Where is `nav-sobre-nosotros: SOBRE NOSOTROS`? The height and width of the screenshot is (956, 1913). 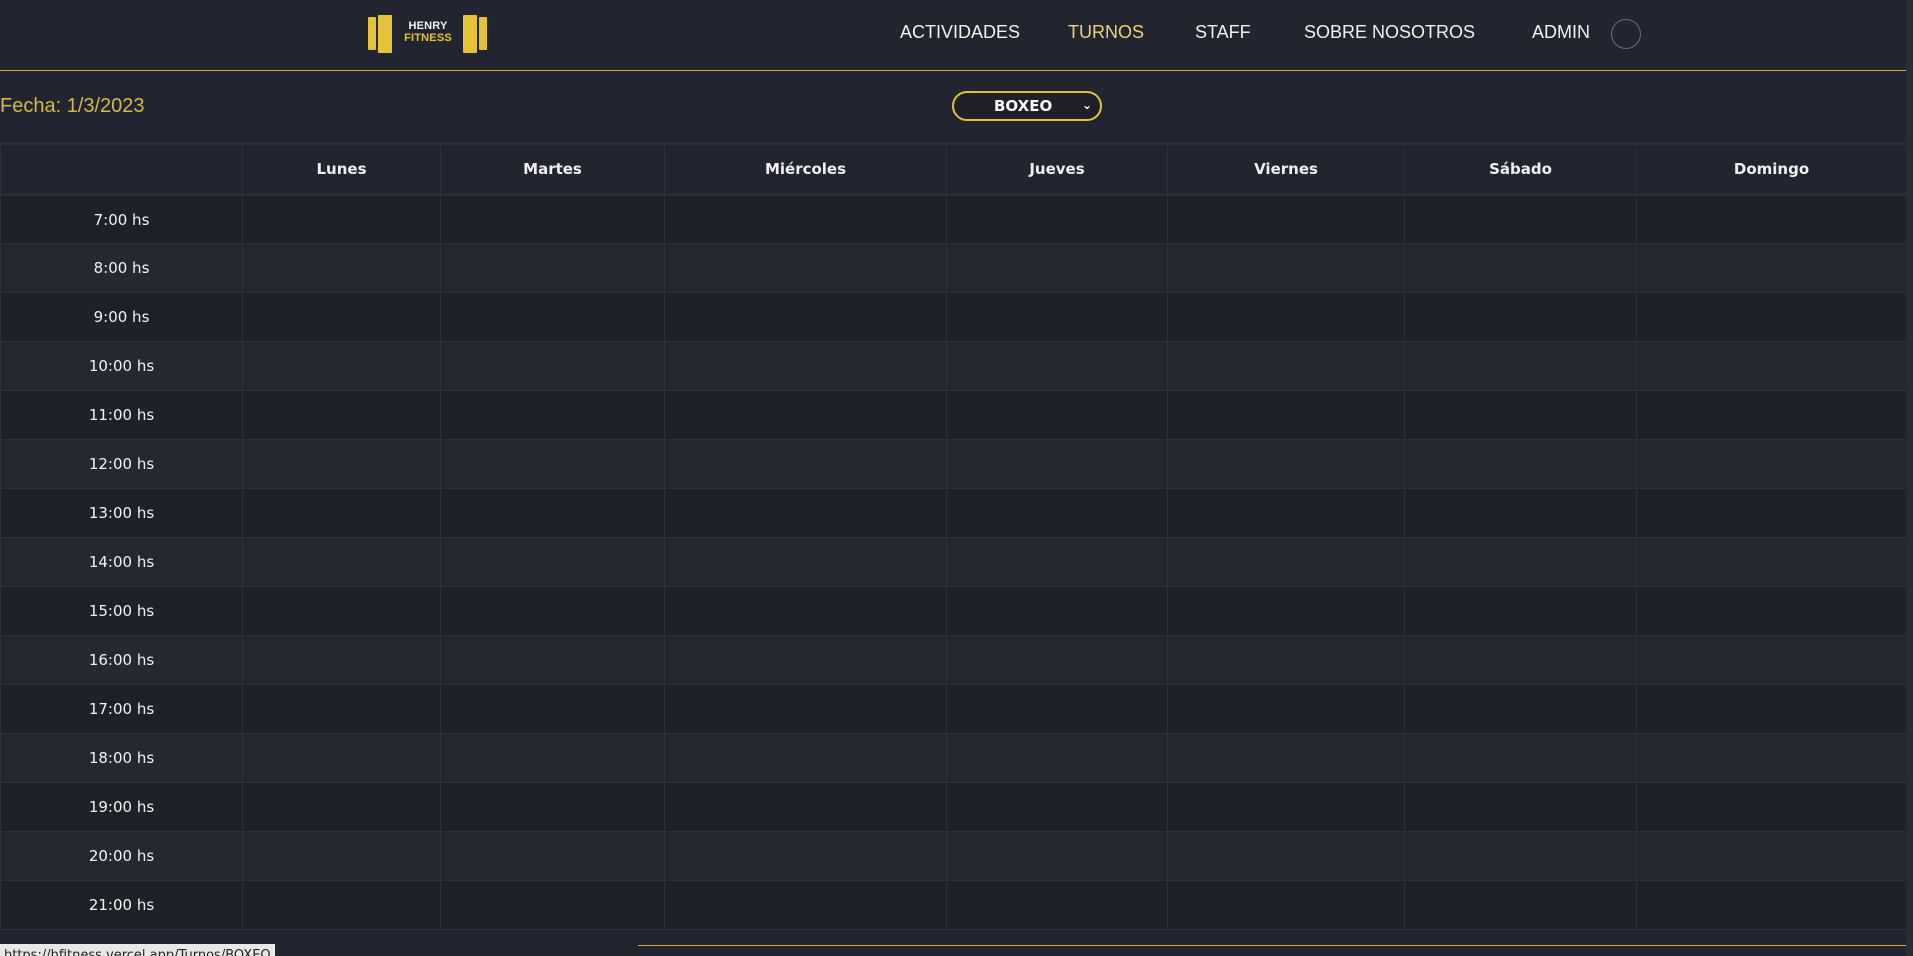 nav-sobre-nosotros: SOBRE NOSOTROS is located at coordinates (1389, 32).